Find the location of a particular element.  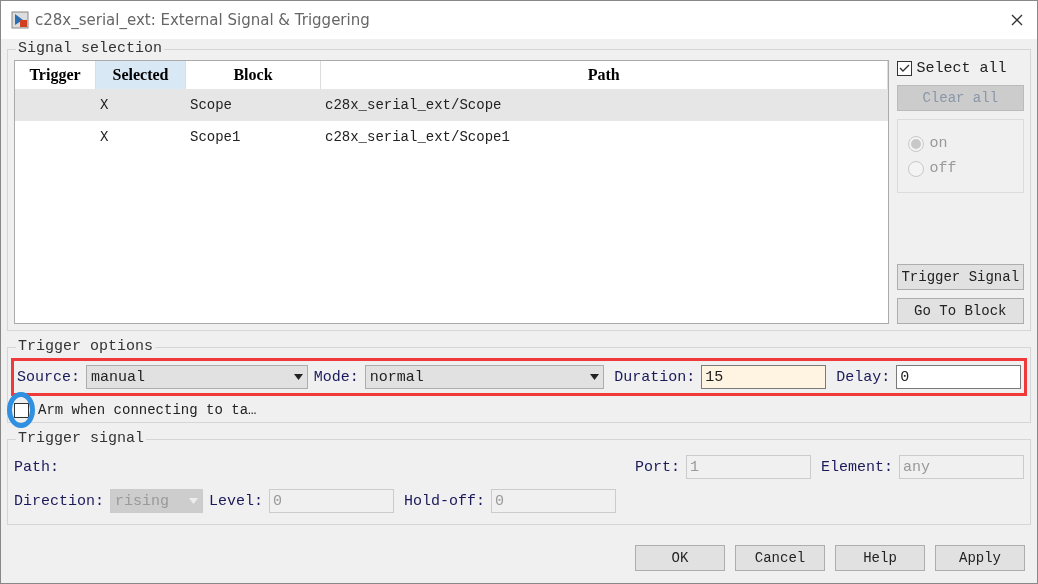

table-row: X Scope1 c28x_serial_ext/Scope1 is located at coordinates (451, 137).